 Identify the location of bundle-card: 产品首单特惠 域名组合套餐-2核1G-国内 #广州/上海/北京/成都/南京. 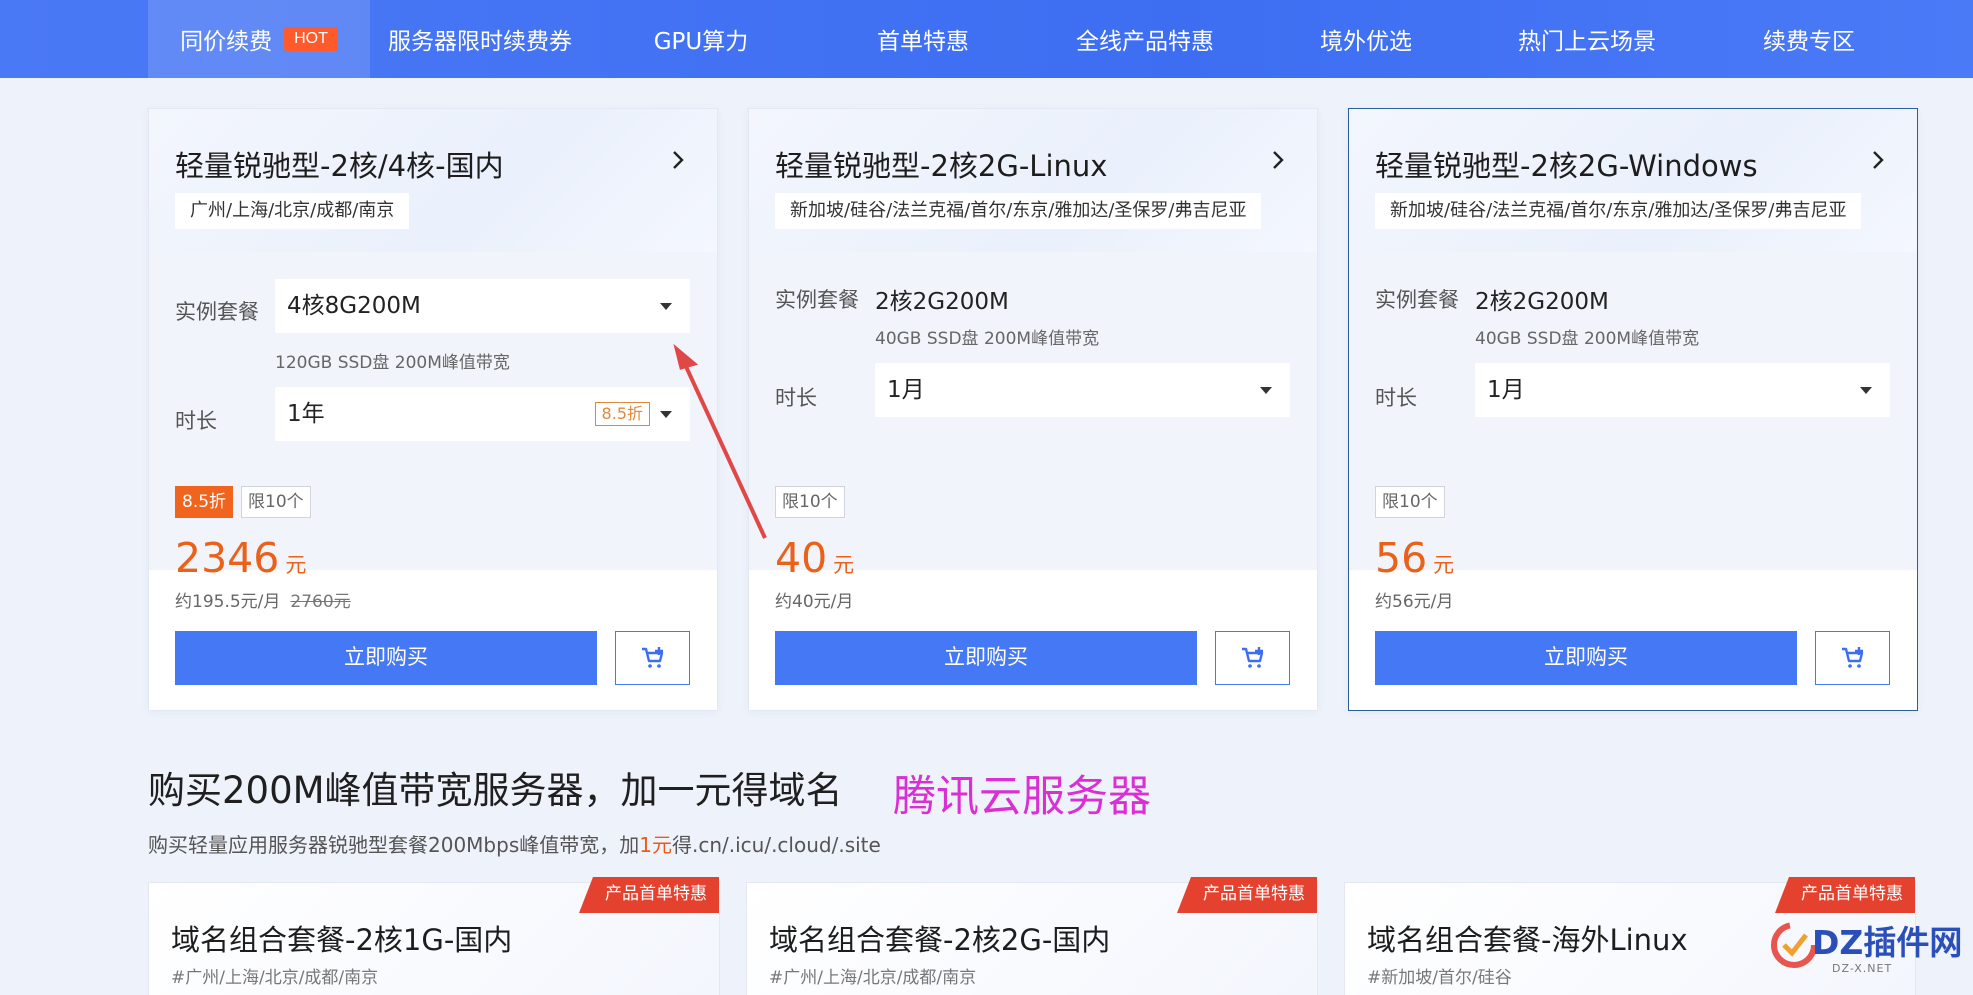
(434, 936).